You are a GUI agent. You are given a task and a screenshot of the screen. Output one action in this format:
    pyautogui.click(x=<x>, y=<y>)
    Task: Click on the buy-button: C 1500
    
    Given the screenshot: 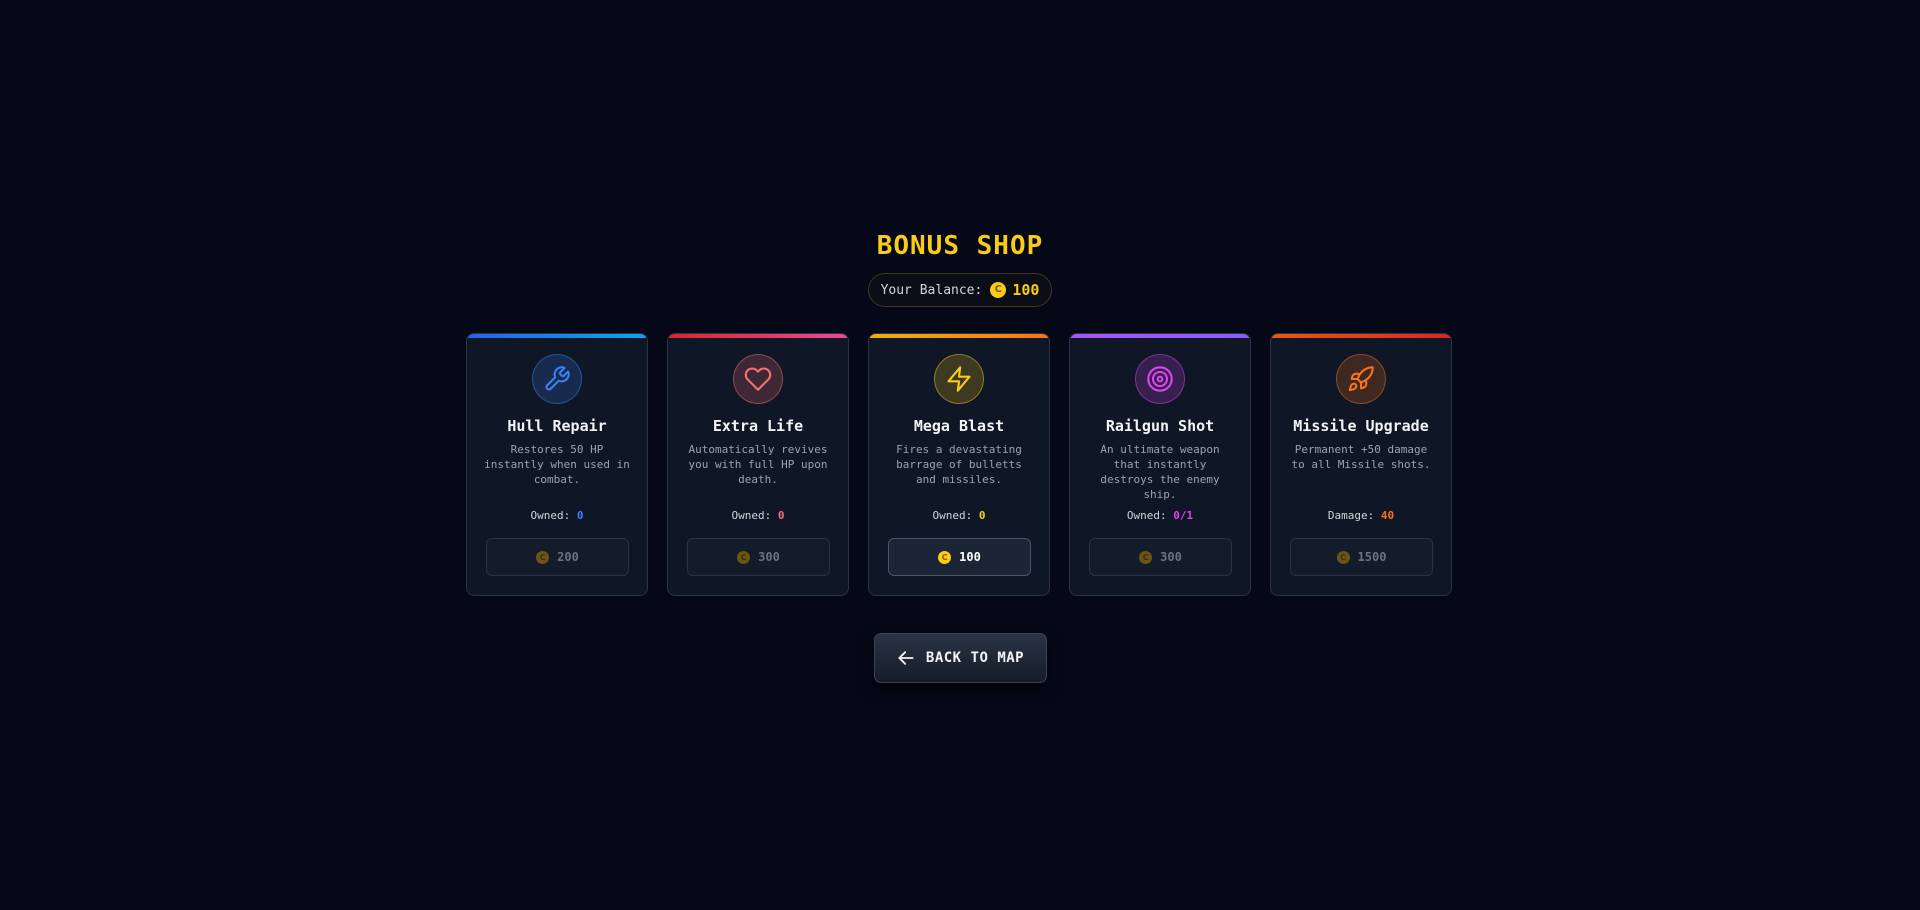 What is the action you would take?
    pyautogui.click(x=1361, y=557)
    